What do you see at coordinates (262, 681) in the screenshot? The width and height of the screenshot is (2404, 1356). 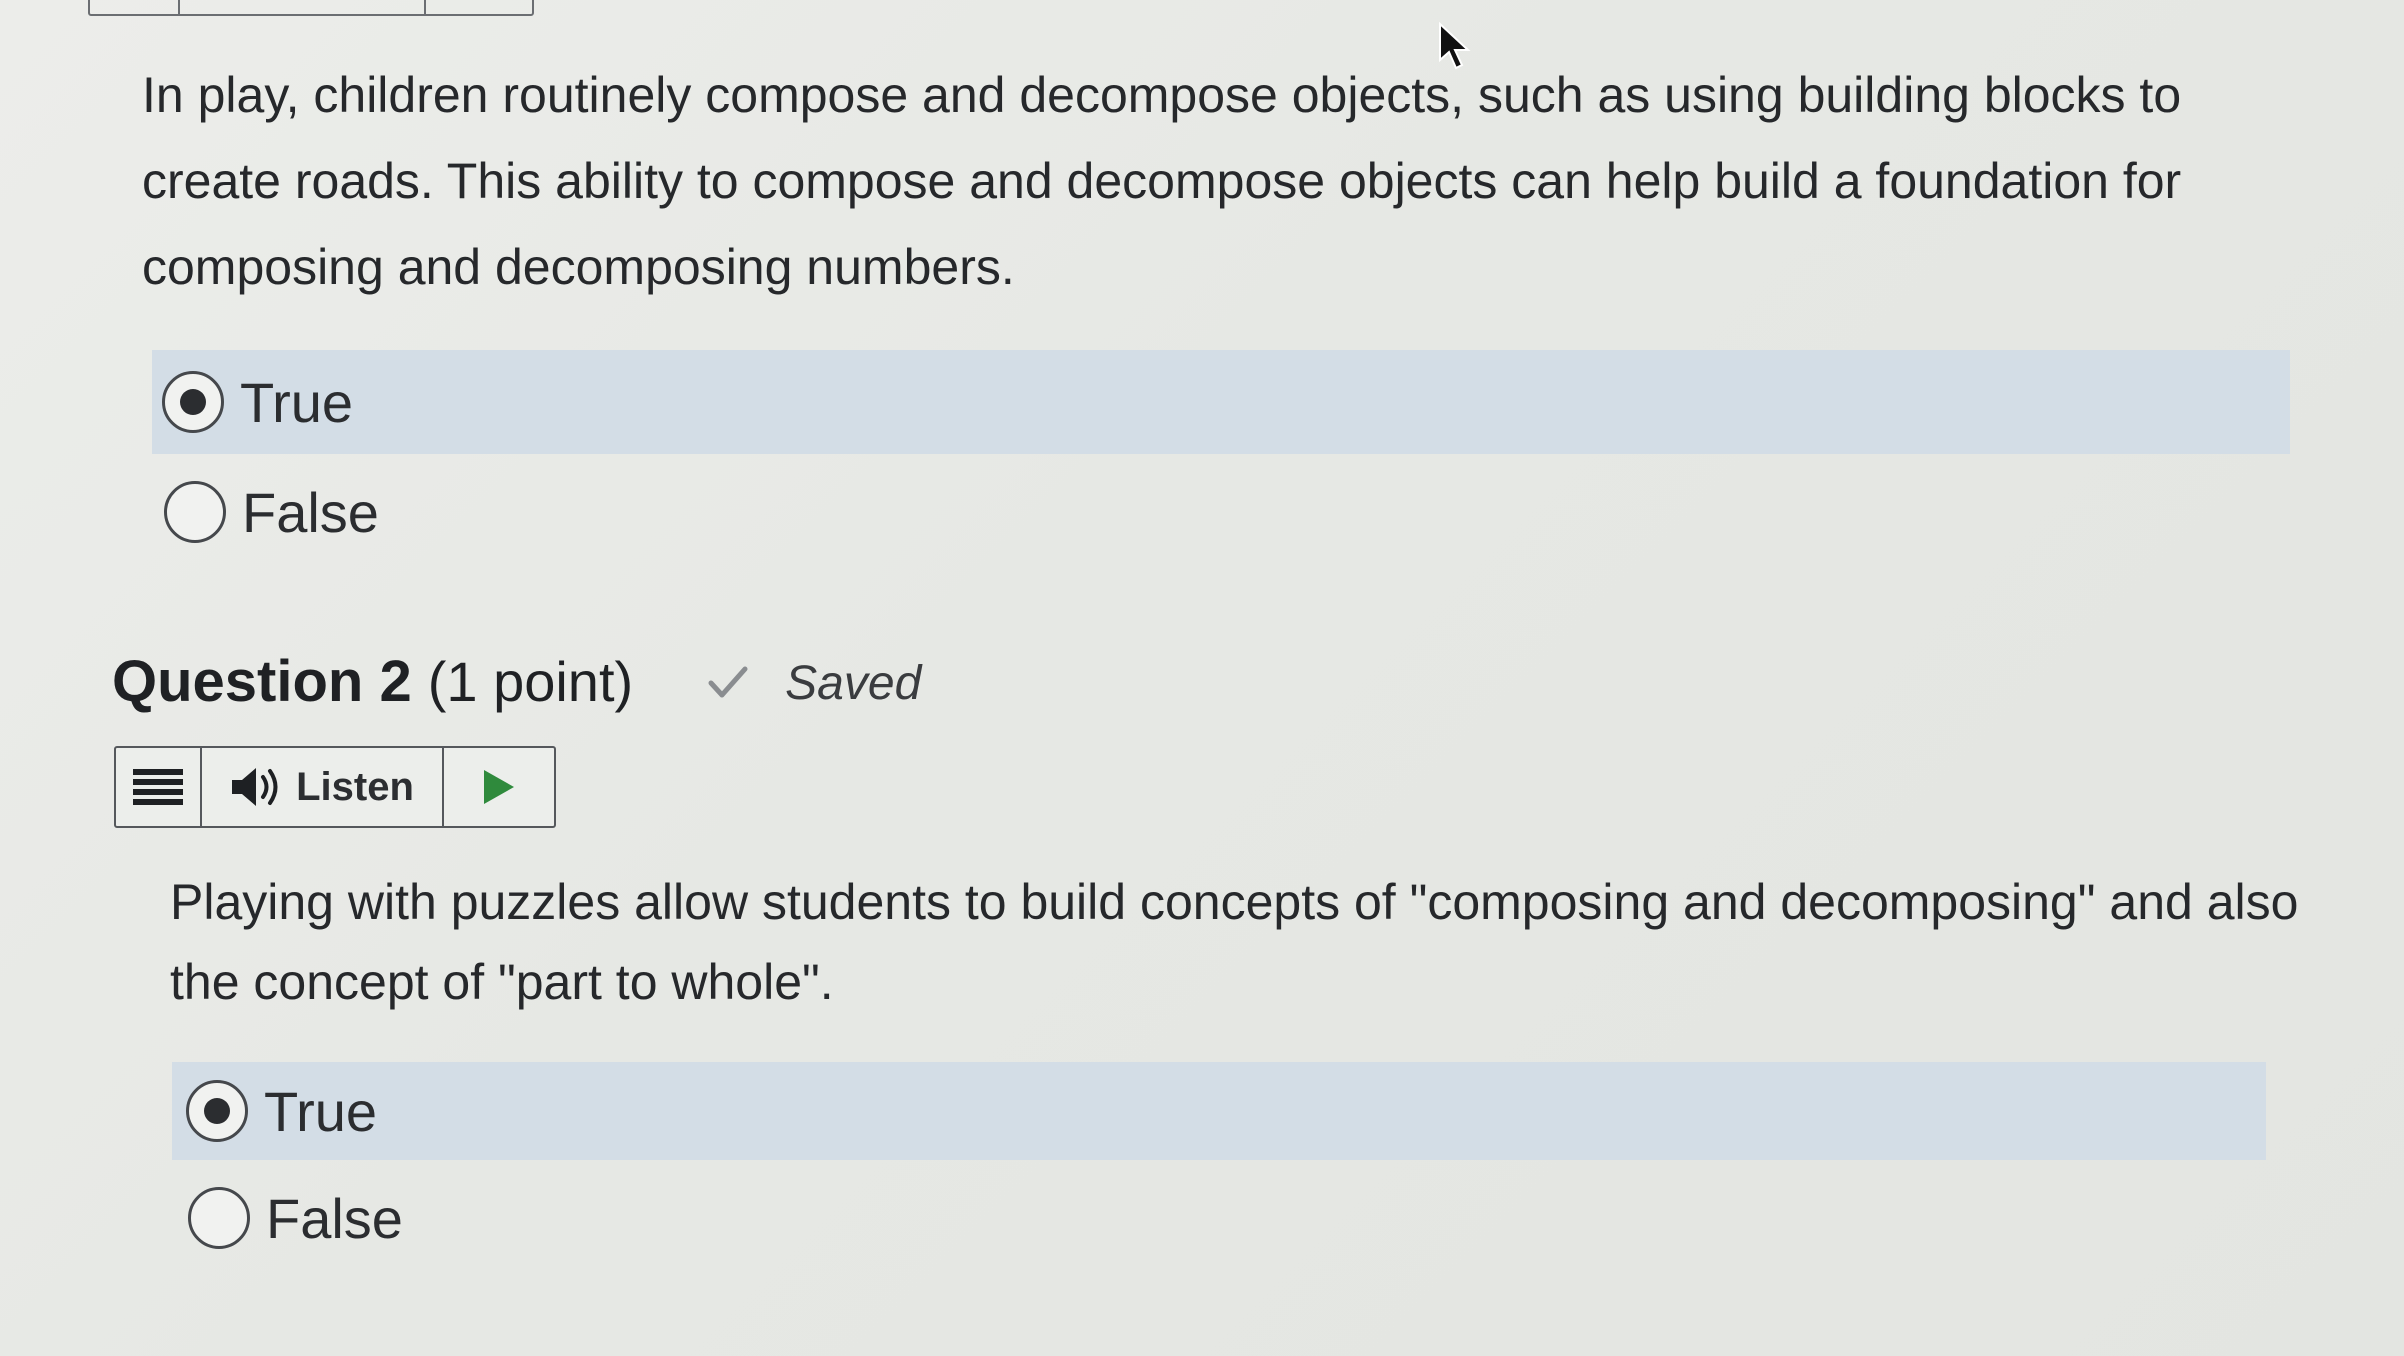 I see `question-title: Question 2` at bounding box center [262, 681].